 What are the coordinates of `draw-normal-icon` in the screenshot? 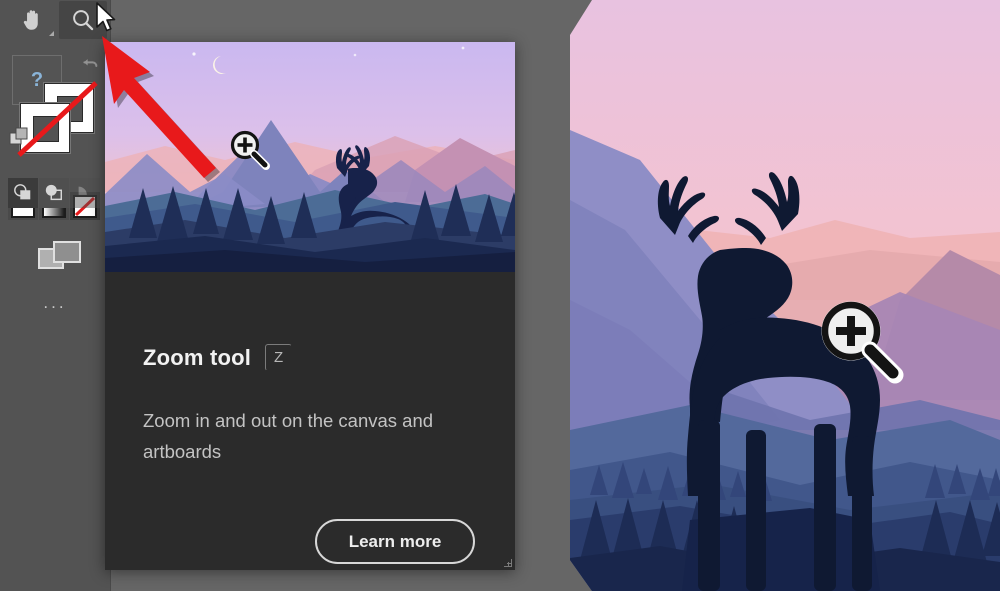 It's located at (22, 192).